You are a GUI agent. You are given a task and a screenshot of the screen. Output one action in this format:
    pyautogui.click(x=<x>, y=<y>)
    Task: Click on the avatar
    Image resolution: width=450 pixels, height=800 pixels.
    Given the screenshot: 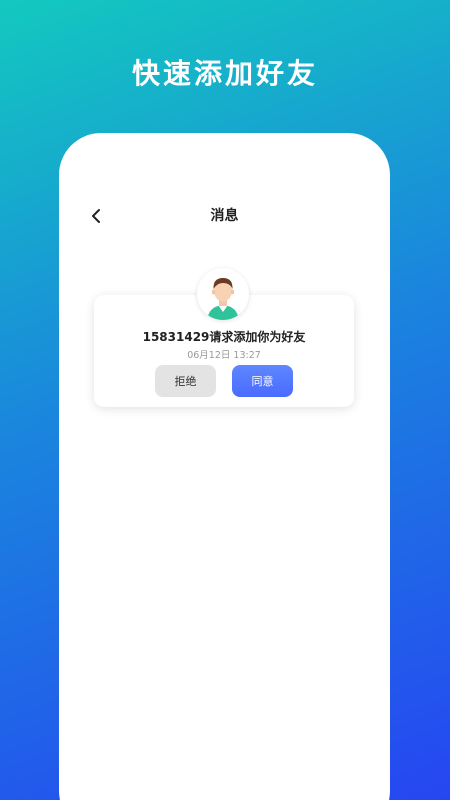 What is the action you would take?
    pyautogui.click(x=223, y=294)
    